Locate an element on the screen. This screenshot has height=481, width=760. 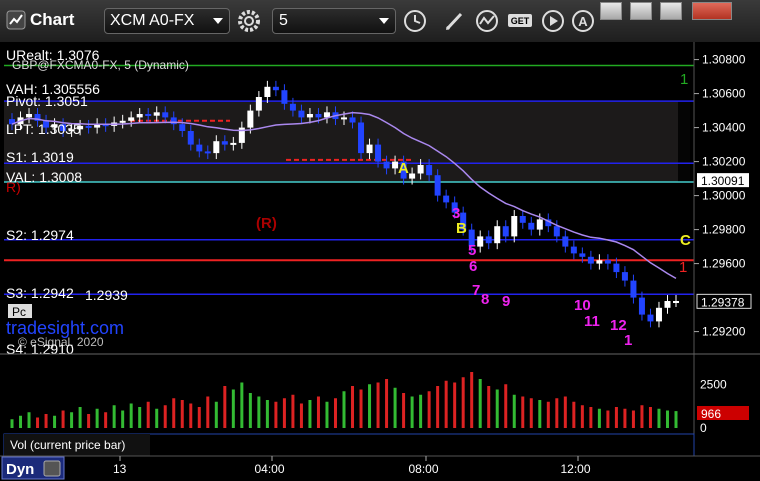
price-tick-label: 1.30400 is located at coordinates (724, 128).